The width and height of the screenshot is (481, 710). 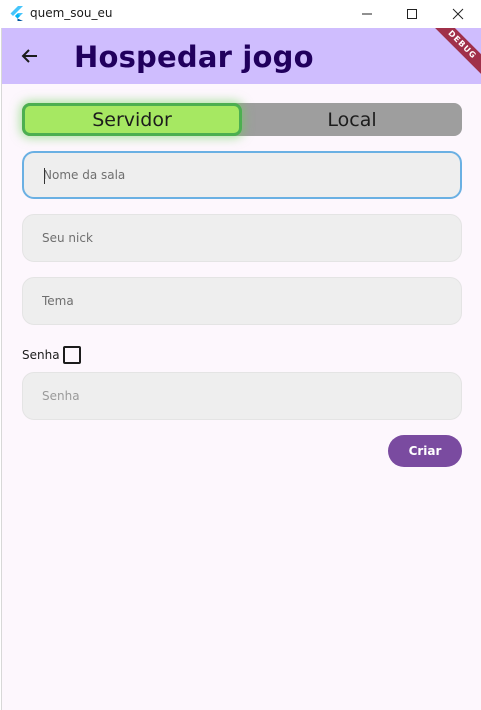 I want to click on toggle-option-servidor: Servidor, so click(x=132, y=119).